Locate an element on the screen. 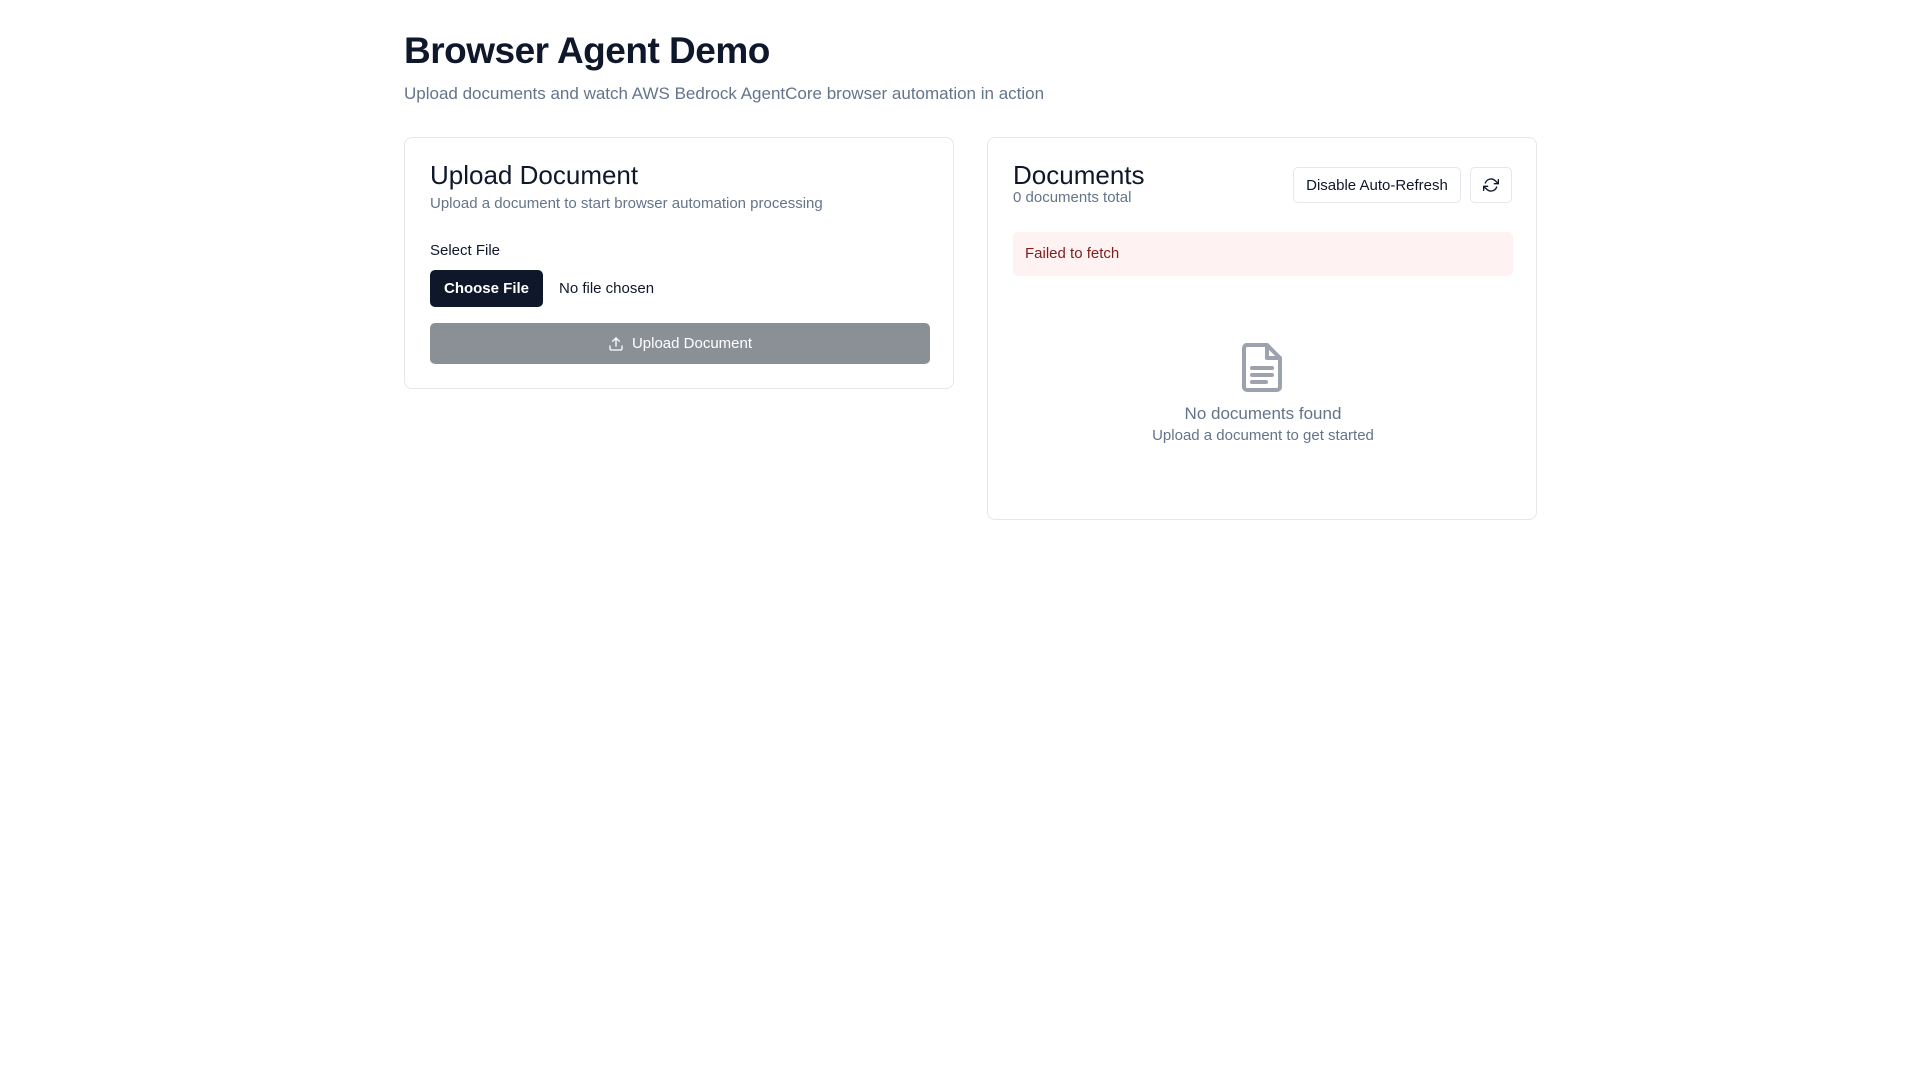 This screenshot has width=1920, height=1080. empty-state-title: No documents found is located at coordinates (1263, 413).